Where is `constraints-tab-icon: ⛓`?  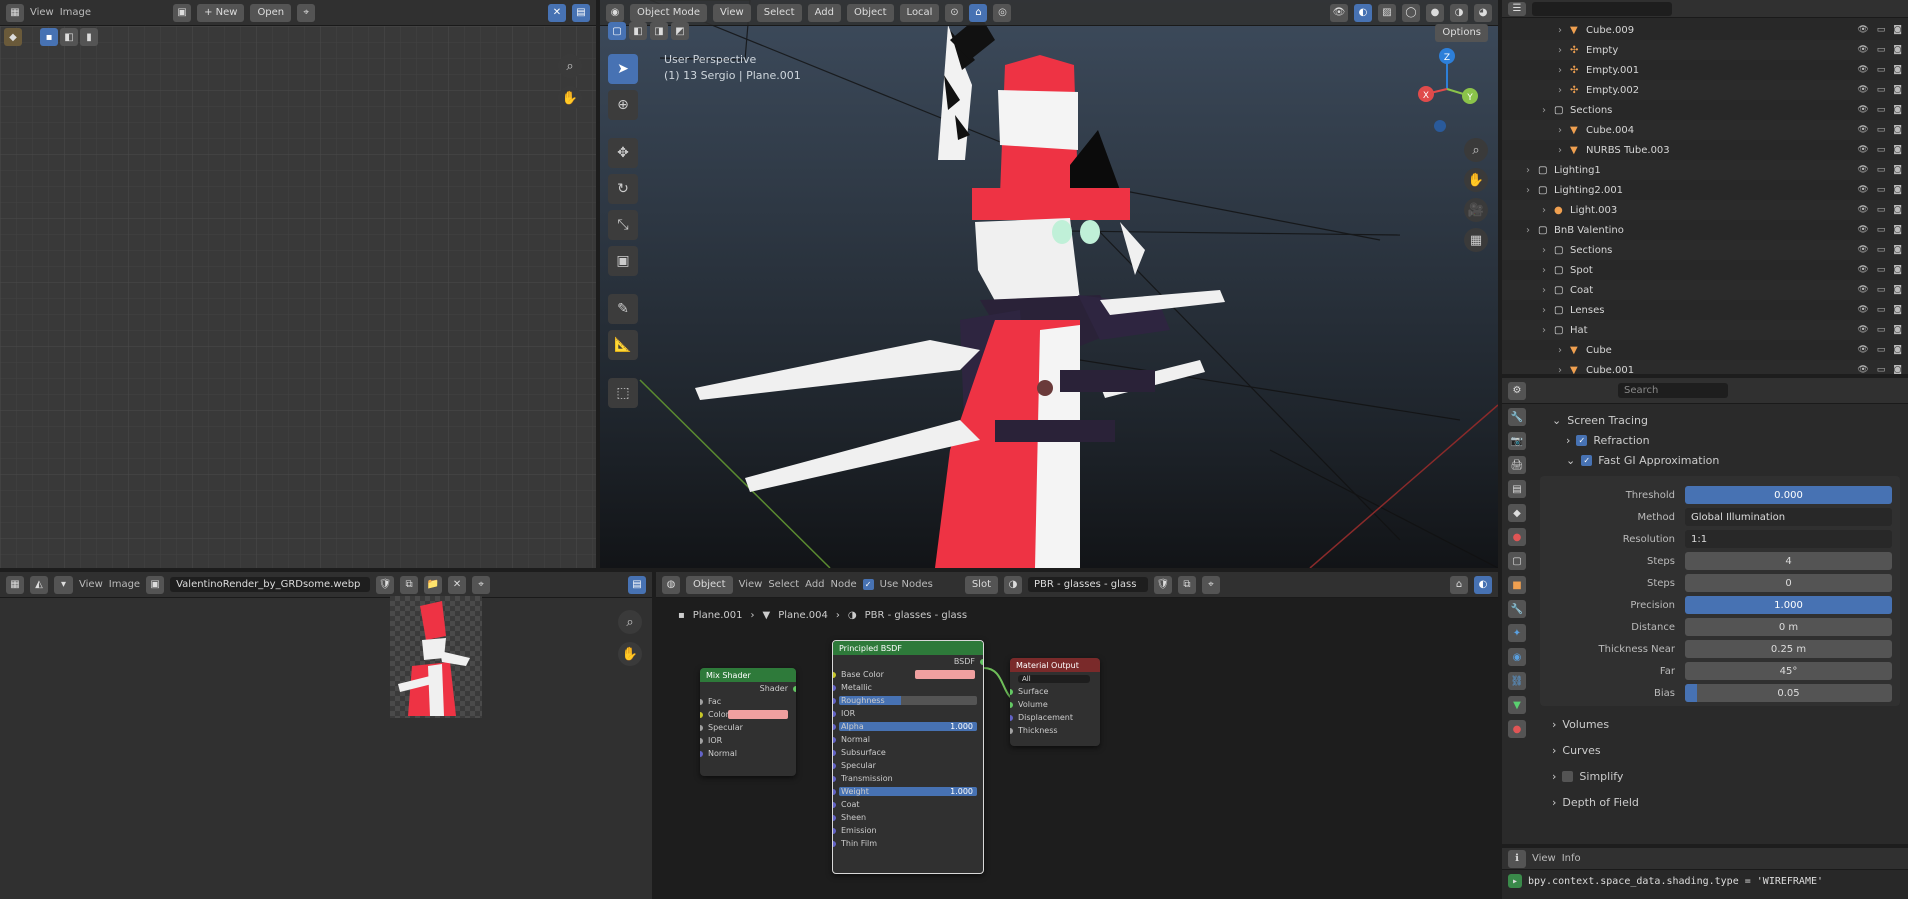
constraints-tab-icon: ⛓ is located at coordinates (1517, 681).